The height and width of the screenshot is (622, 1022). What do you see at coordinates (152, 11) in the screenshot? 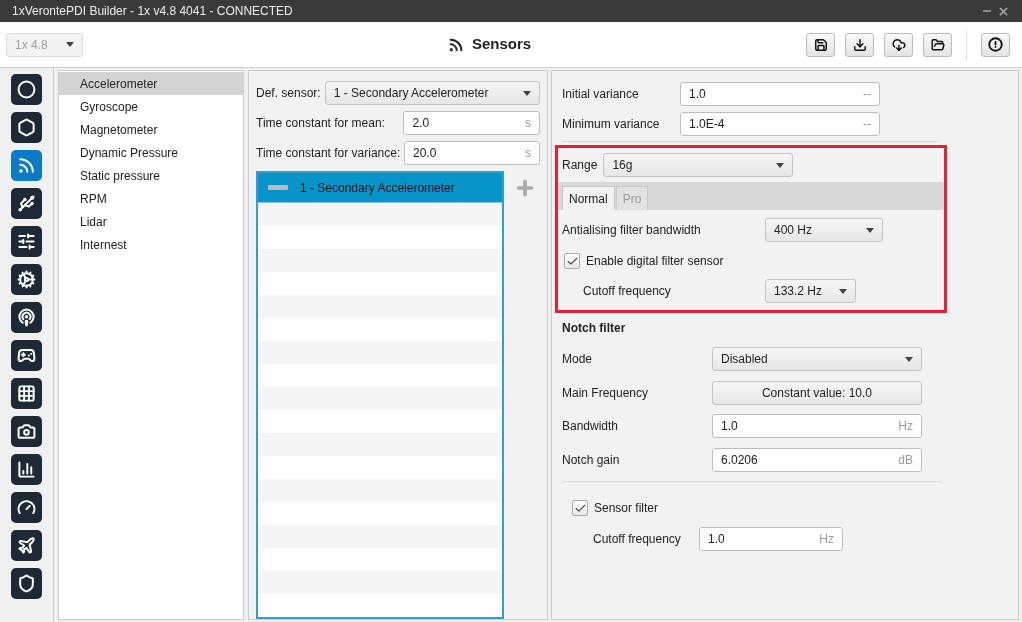
I see `window-title: 1xVerontePDI Builder - 1x v4.8 4041 - CONNECTED` at bounding box center [152, 11].